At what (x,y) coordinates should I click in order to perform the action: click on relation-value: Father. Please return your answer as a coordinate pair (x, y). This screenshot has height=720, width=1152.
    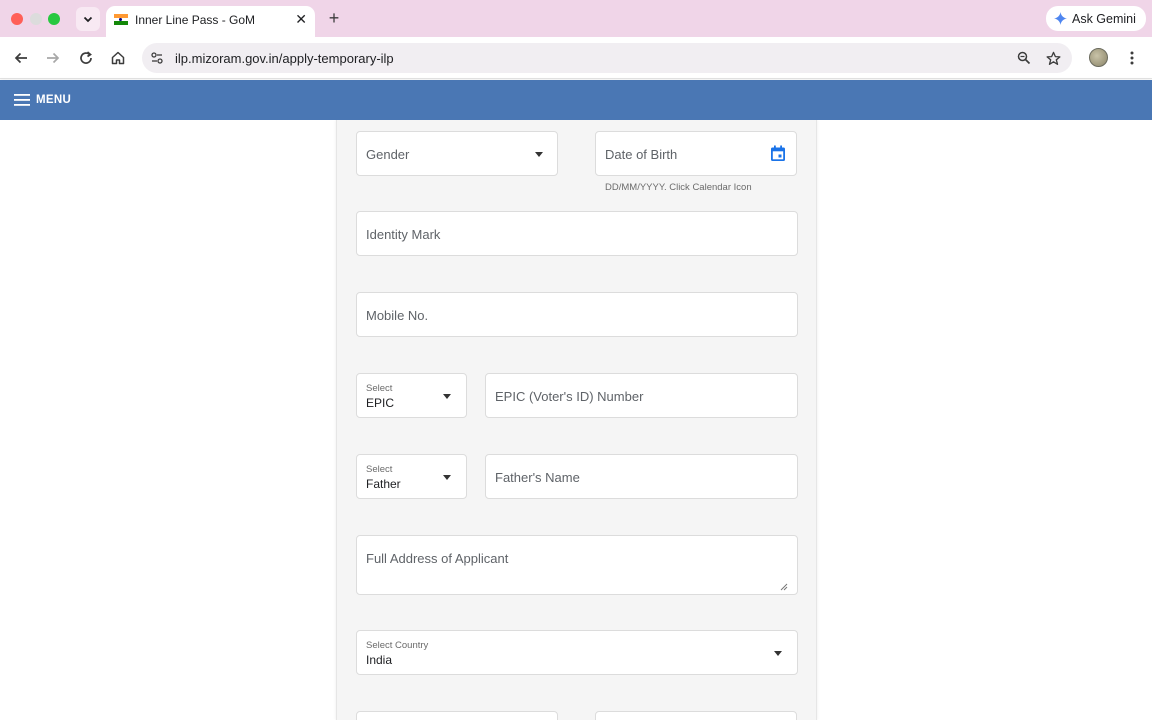
    Looking at the image, I should click on (383, 484).